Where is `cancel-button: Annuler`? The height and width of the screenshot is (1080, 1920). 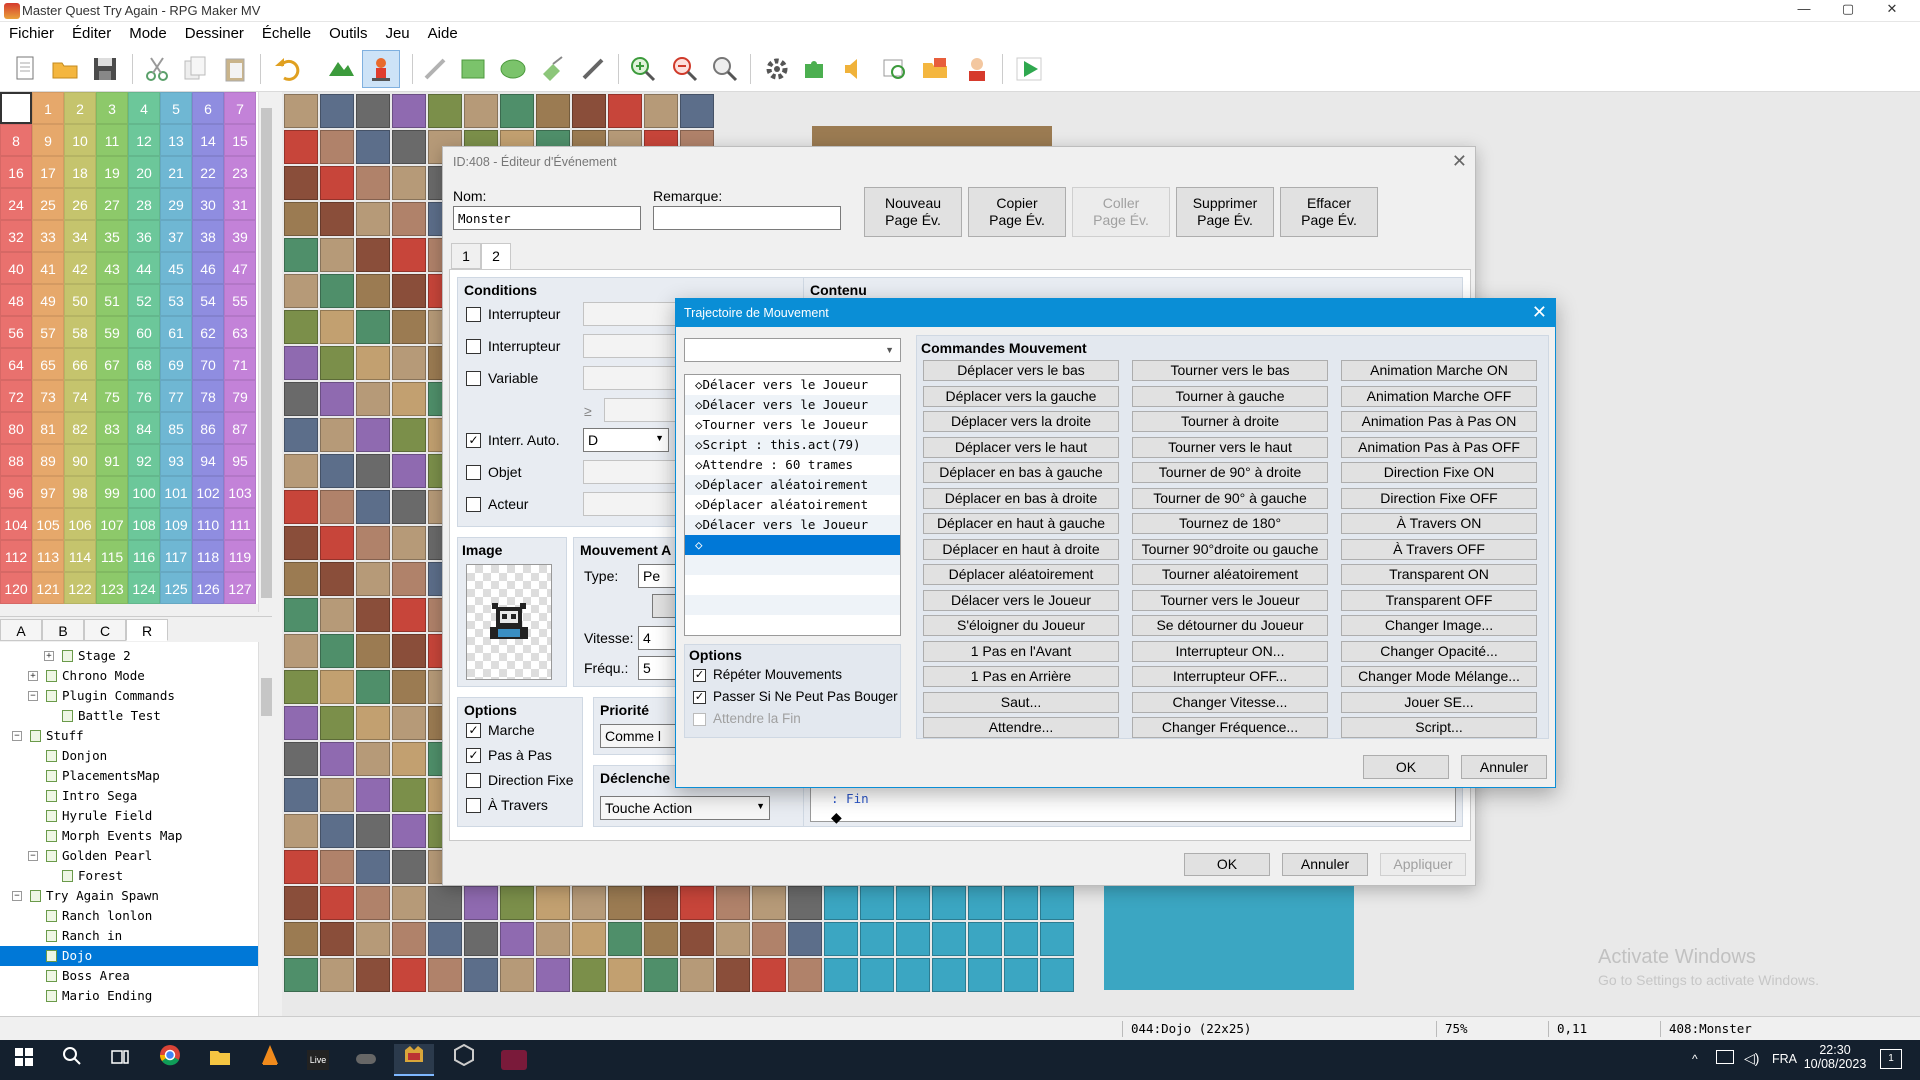 cancel-button: Annuler is located at coordinates (1325, 864).